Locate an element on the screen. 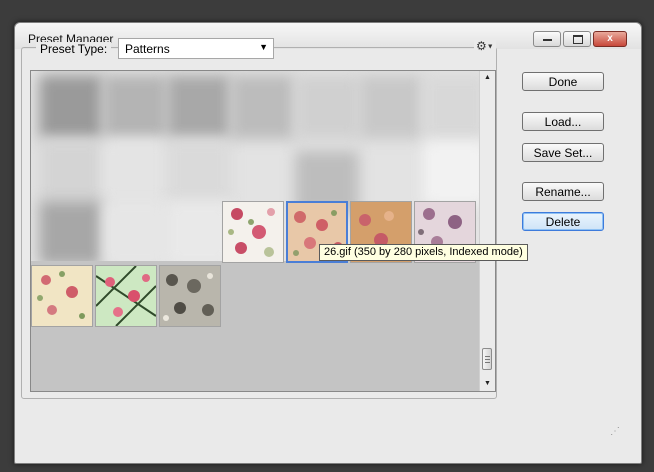  scroll-down-icon: ▼ is located at coordinates (487, 384).